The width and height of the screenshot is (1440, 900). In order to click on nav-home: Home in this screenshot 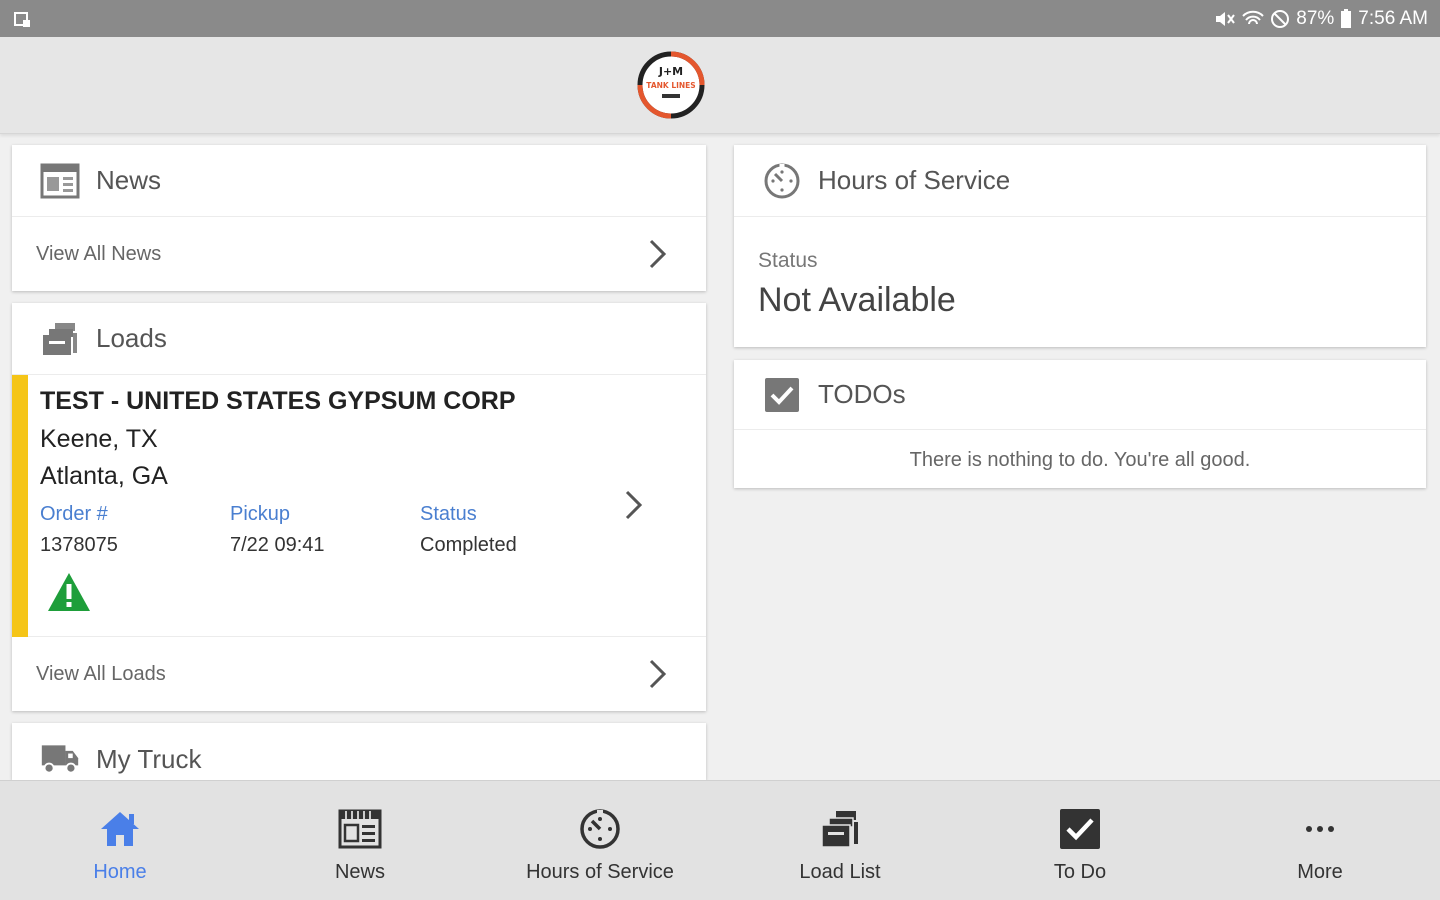, I will do `click(120, 840)`.